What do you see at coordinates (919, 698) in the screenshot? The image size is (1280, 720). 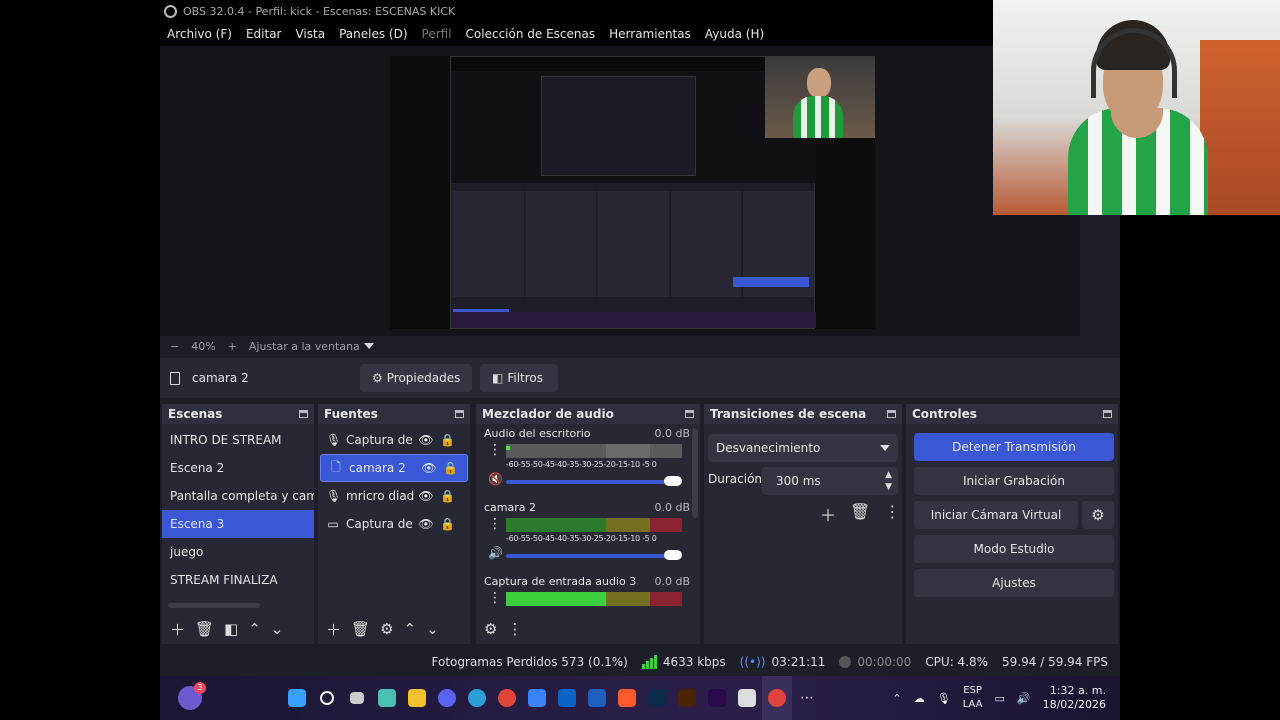 I see `onedrive-icon: ☁` at bounding box center [919, 698].